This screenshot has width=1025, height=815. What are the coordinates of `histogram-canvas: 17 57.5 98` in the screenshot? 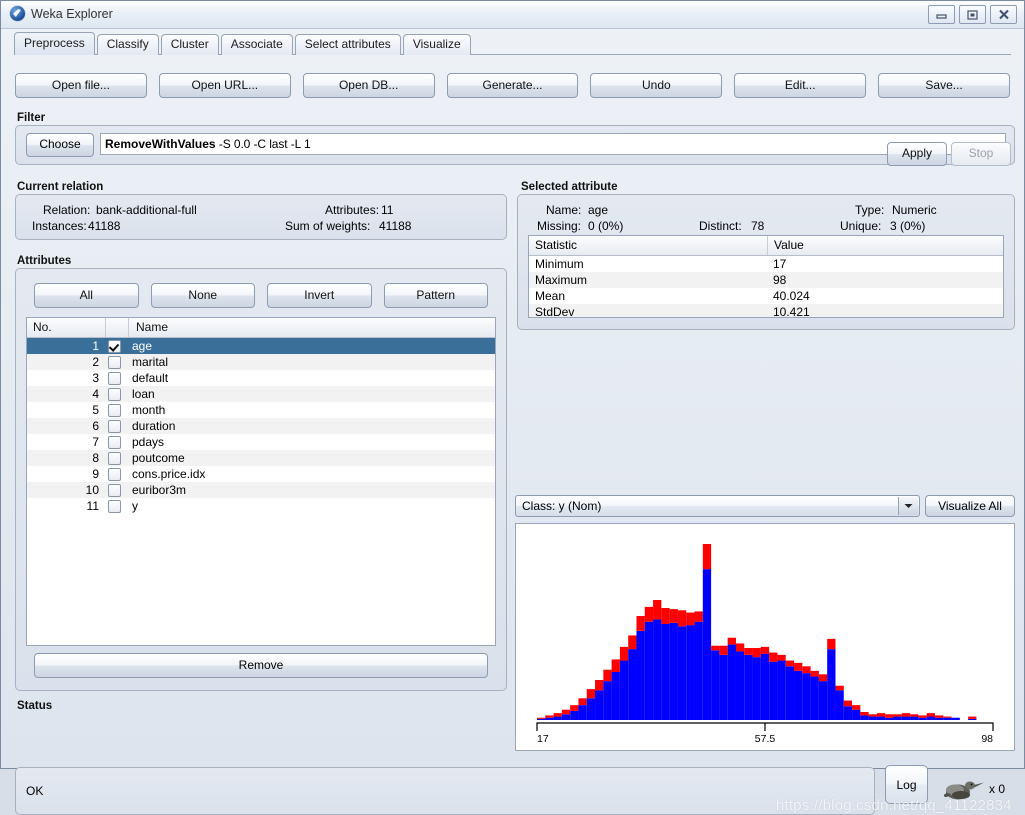 It's located at (765, 644).